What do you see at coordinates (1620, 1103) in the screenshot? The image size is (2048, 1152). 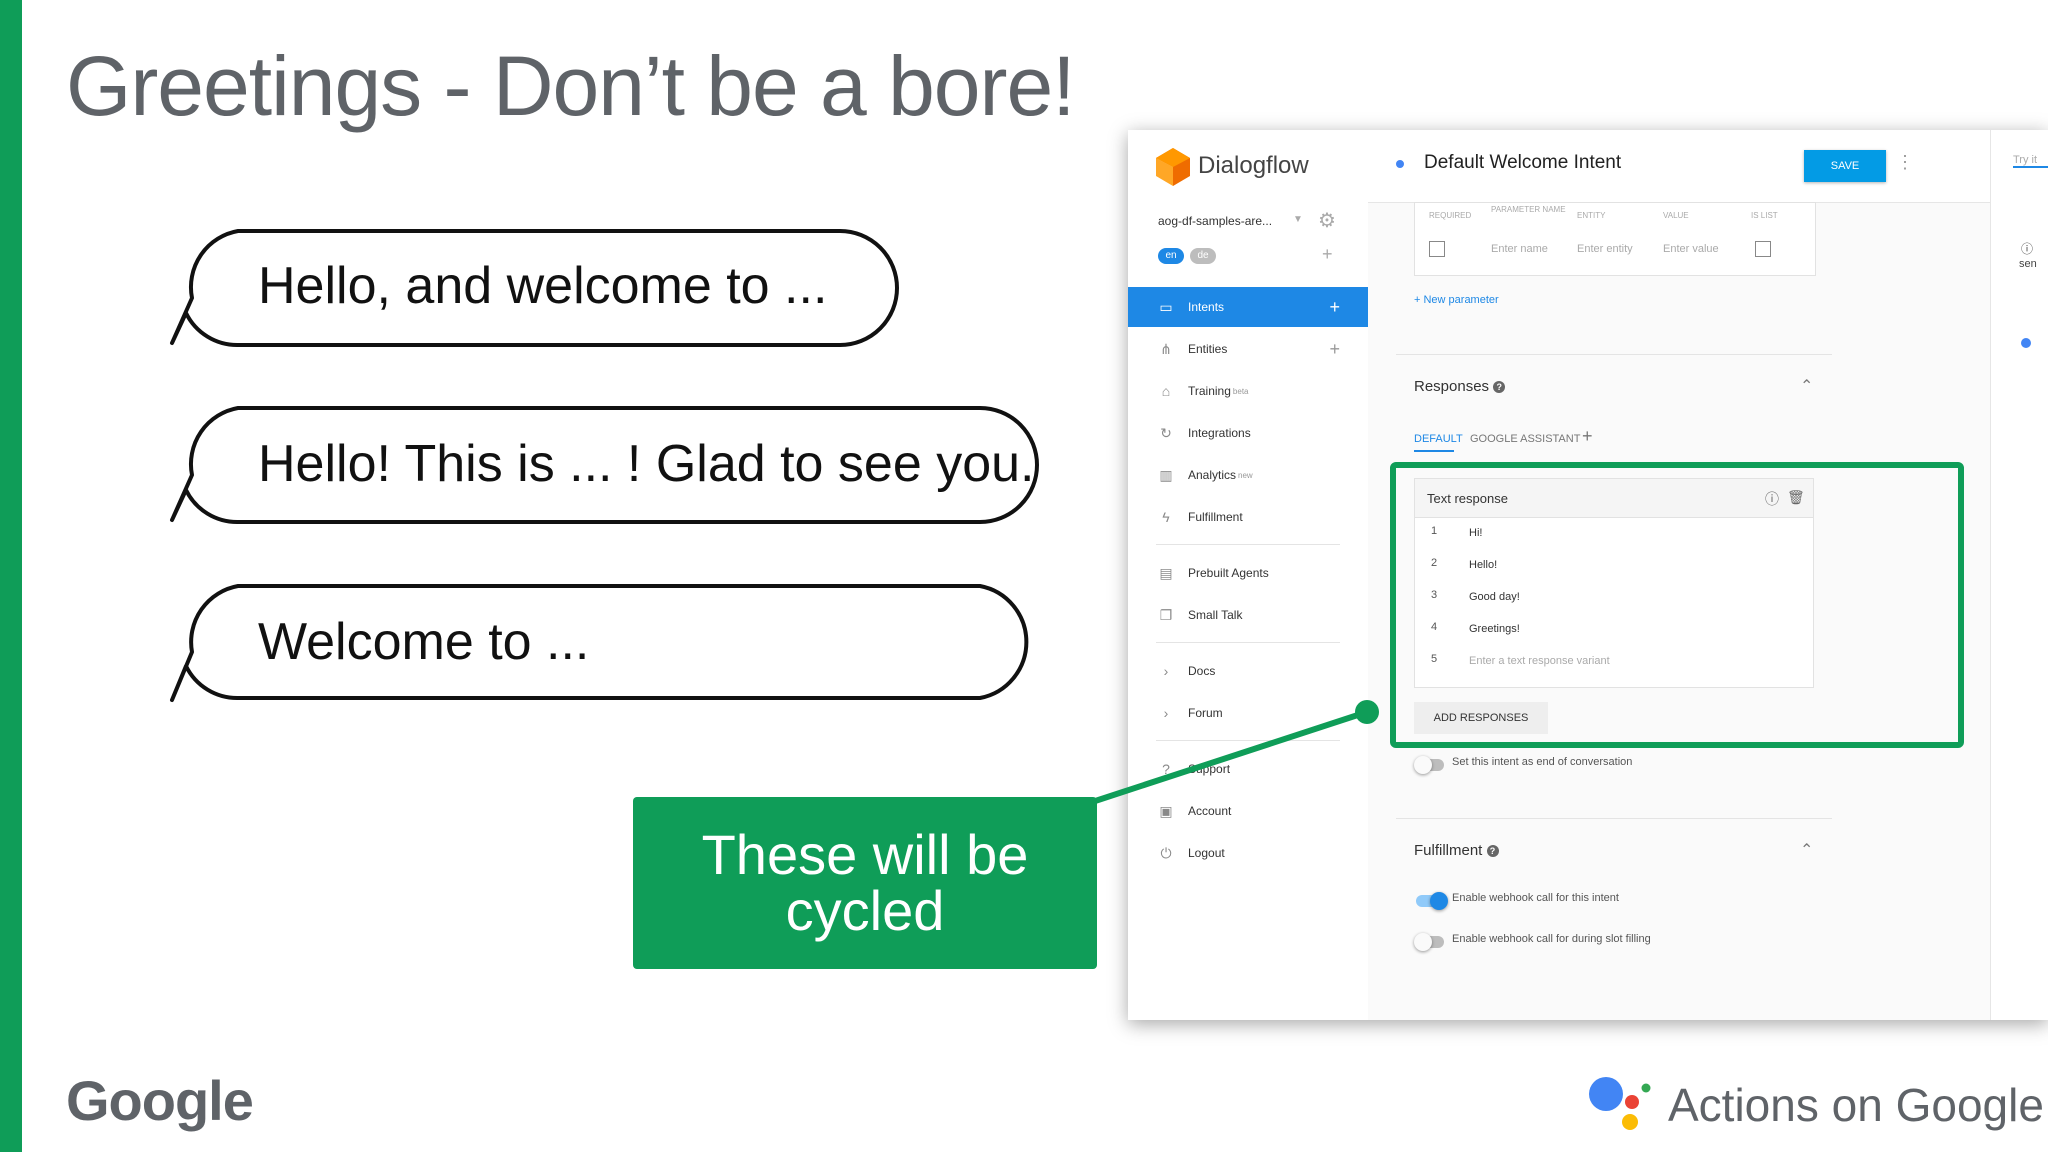 I see `google-assistant-logo-icon` at bounding box center [1620, 1103].